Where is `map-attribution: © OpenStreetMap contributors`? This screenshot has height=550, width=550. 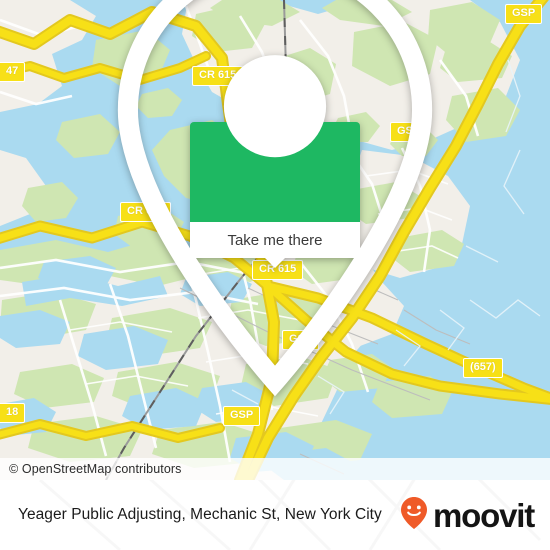 map-attribution: © OpenStreetMap contributors is located at coordinates (275, 469).